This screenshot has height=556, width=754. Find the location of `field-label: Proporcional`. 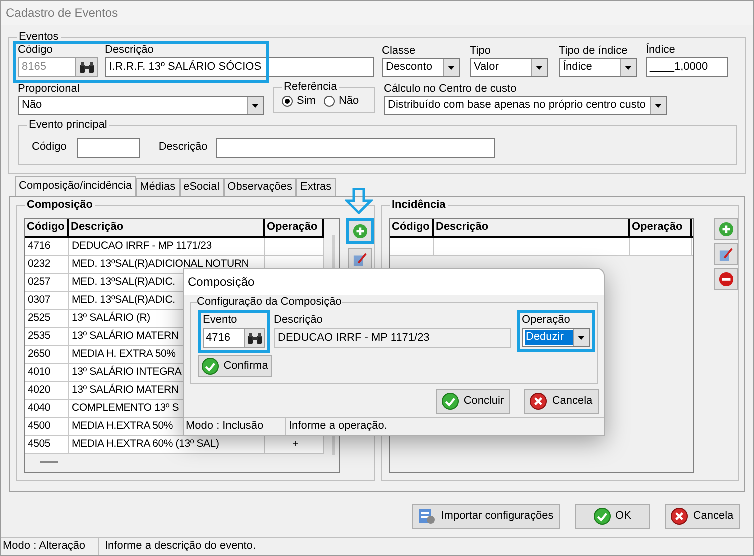

field-label: Proporcional is located at coordinates (49, 89).